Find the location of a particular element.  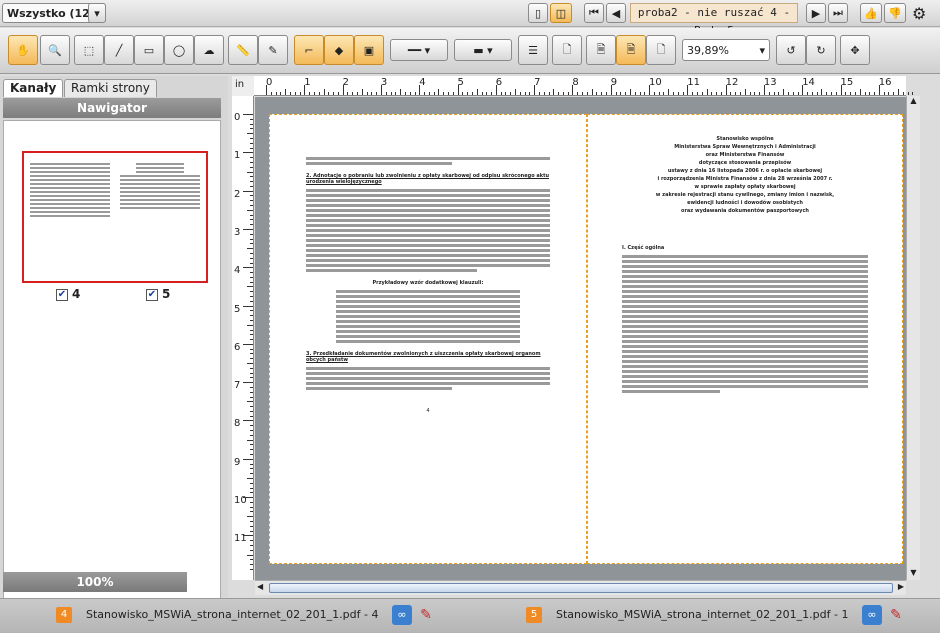

navigator-thumbnail is located at coordinates (115, 217).